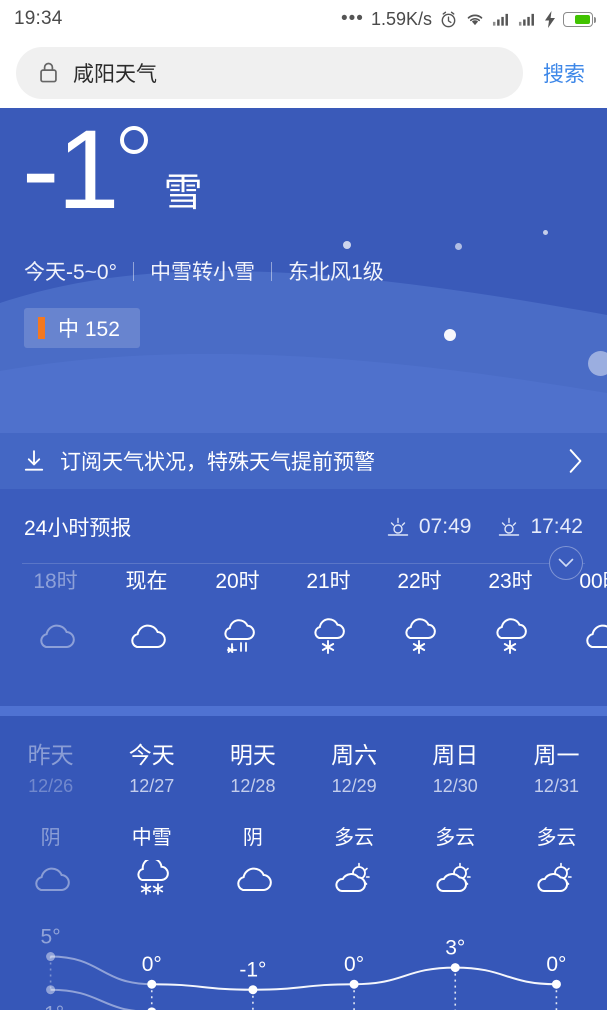 This screenshot has width=607, height=1020. Describe the element at coordinates (41, 328) in the screenshot. I see `aqi-level-bar` at that location.